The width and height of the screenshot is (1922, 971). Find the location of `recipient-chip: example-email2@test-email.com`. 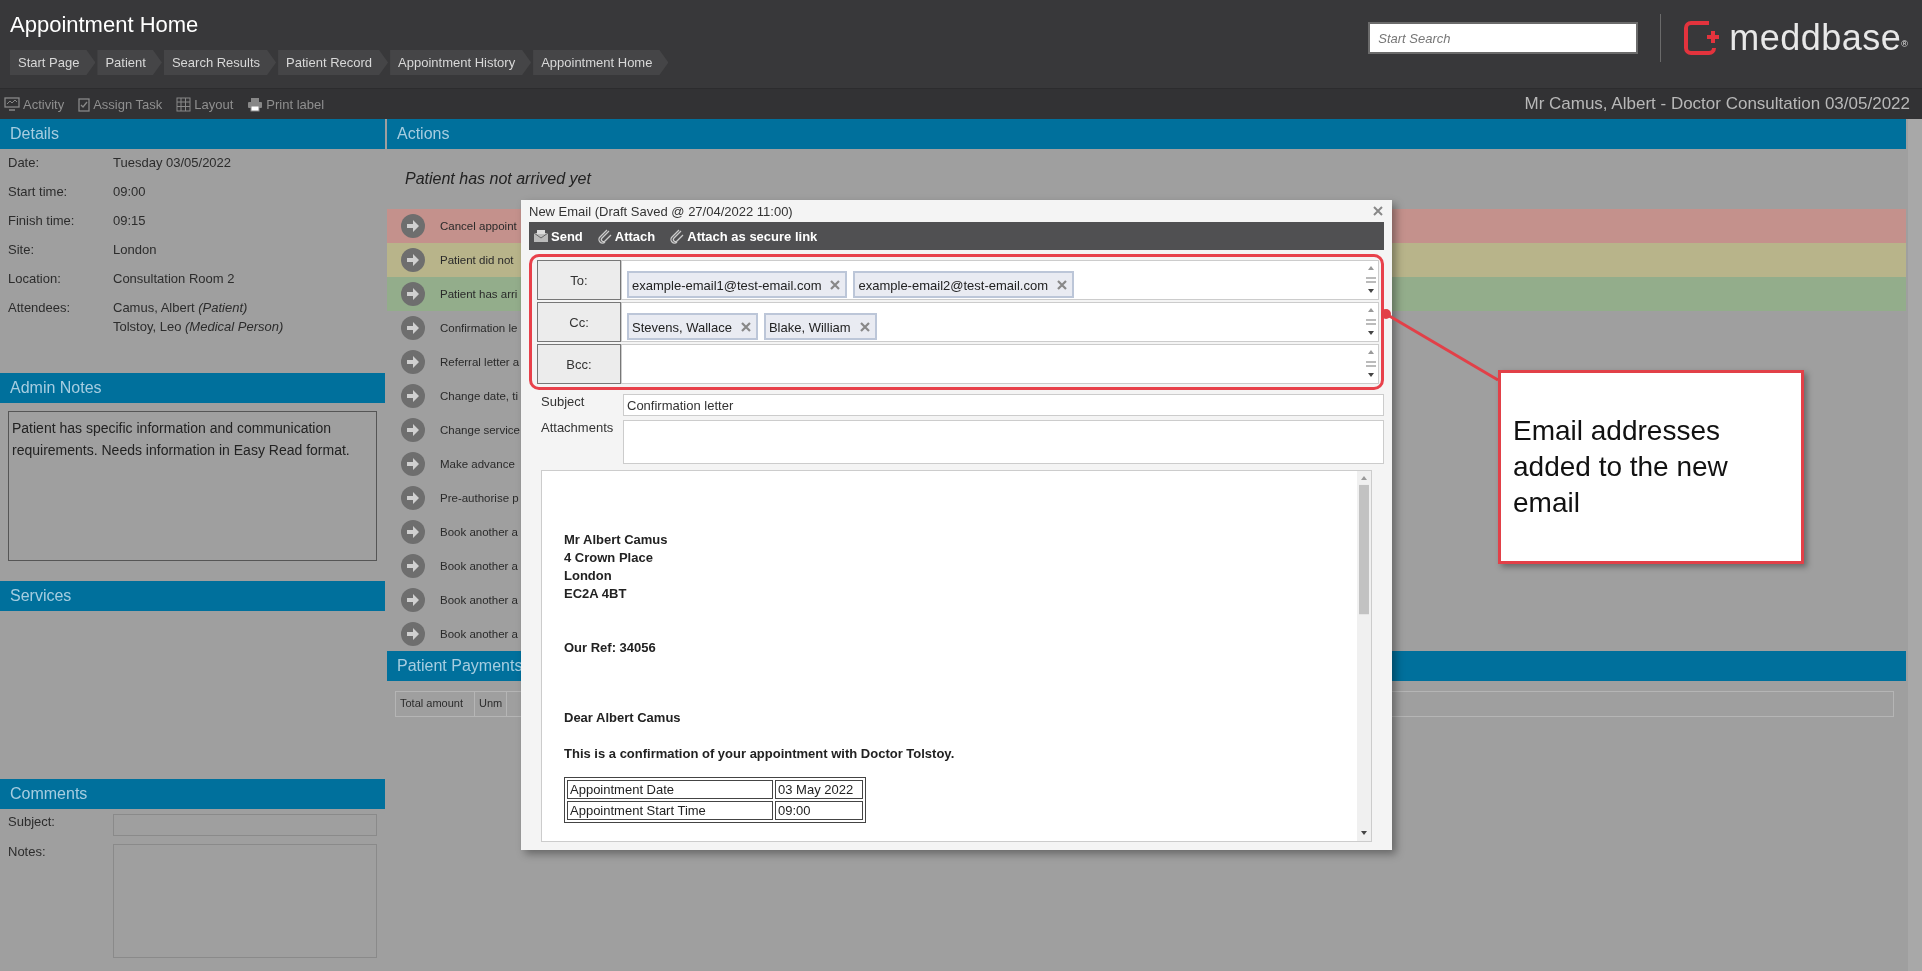

recipient-chip: example-email2@test-email.com is located at coordinates (963, 284).